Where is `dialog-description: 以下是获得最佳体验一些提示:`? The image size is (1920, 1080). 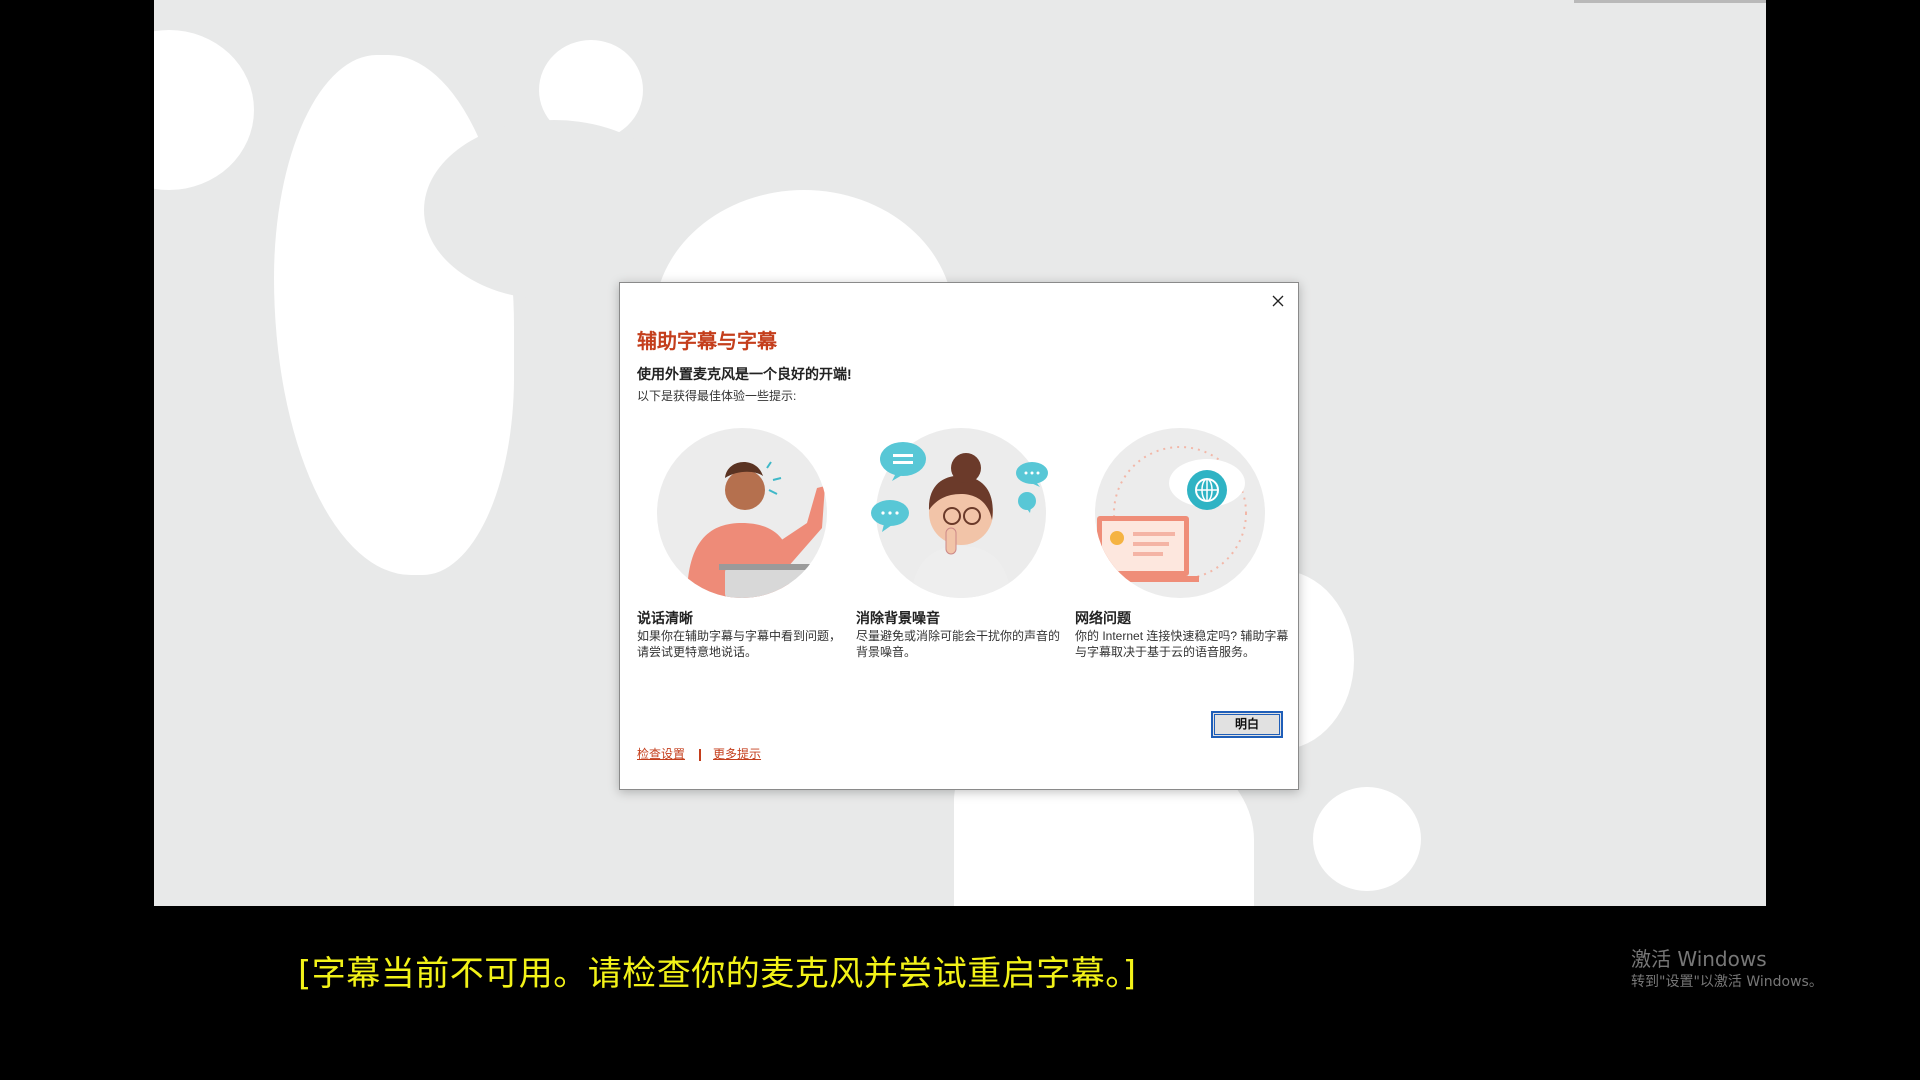 dialog-description: 以下是获得最佳体验一些提示: is located at coordinates (717, 396).